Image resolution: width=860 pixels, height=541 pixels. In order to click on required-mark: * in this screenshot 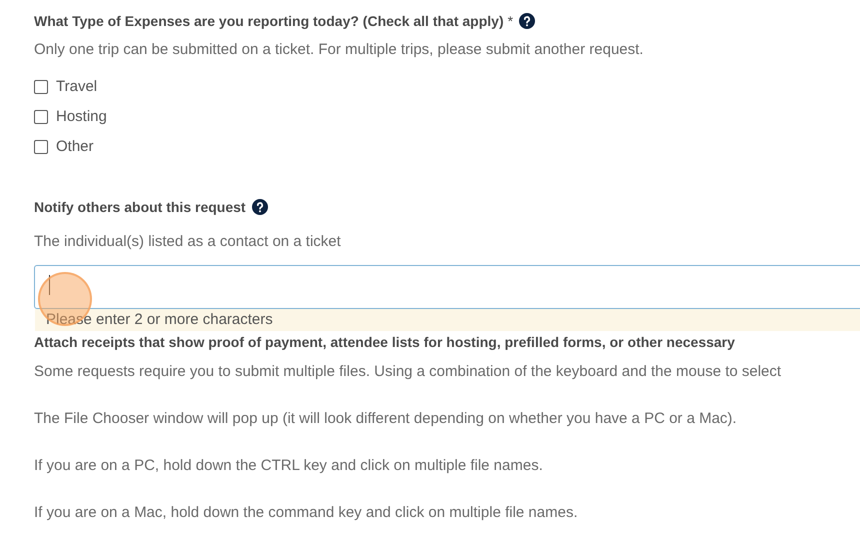, I will do `click(511, 21)`.